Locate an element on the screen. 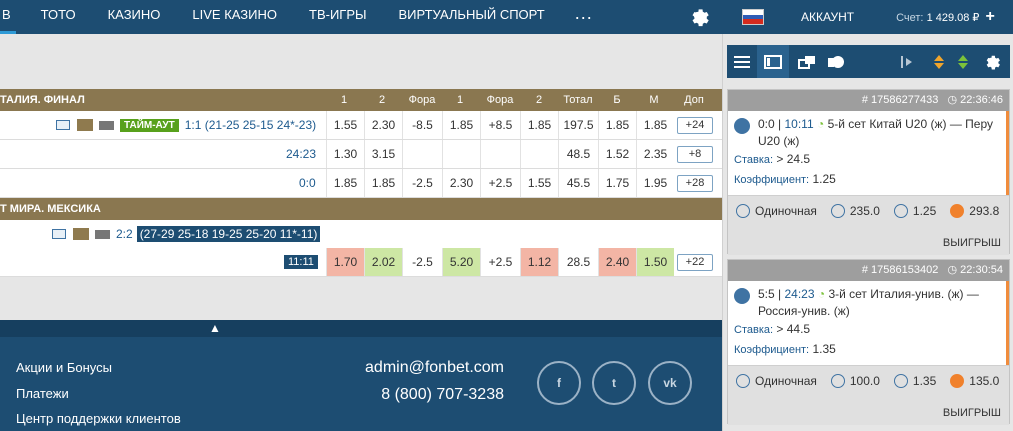  account-link: АККАУНТ is located at coordinates (827, 17).